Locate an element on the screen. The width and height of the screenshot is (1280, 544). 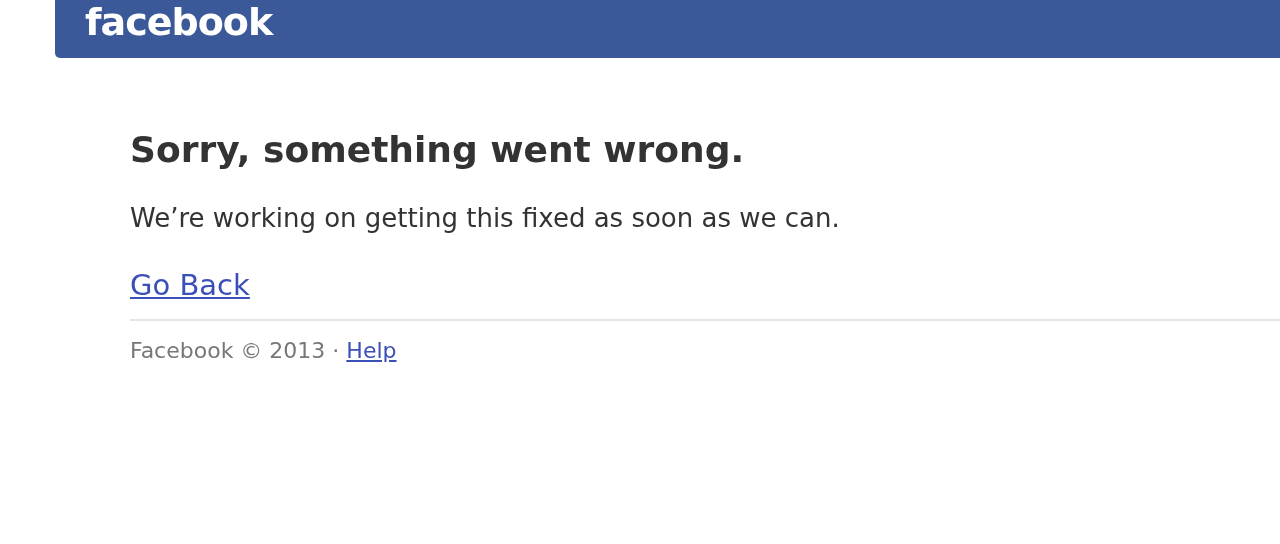
copyright-text: Facebook © 2013 · is located at coordinates (235, 351).